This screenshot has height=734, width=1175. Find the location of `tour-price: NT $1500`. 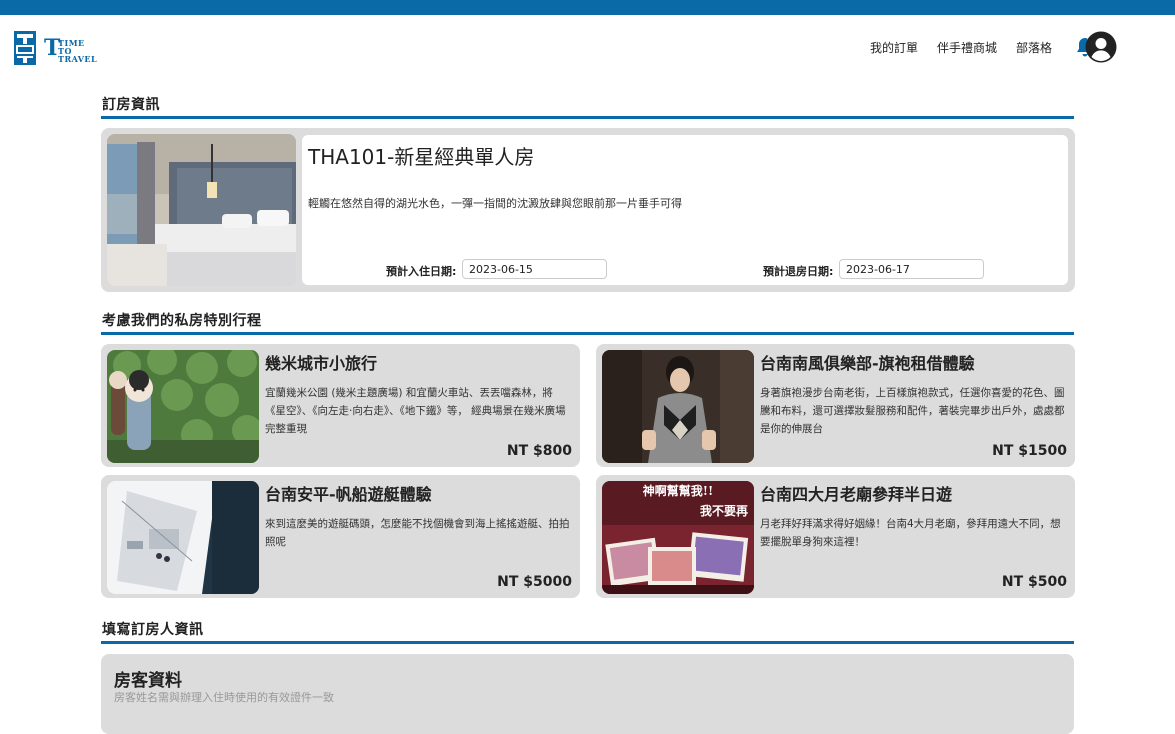

tour-price: NT $1500 is located at coordinates (1029, 451).